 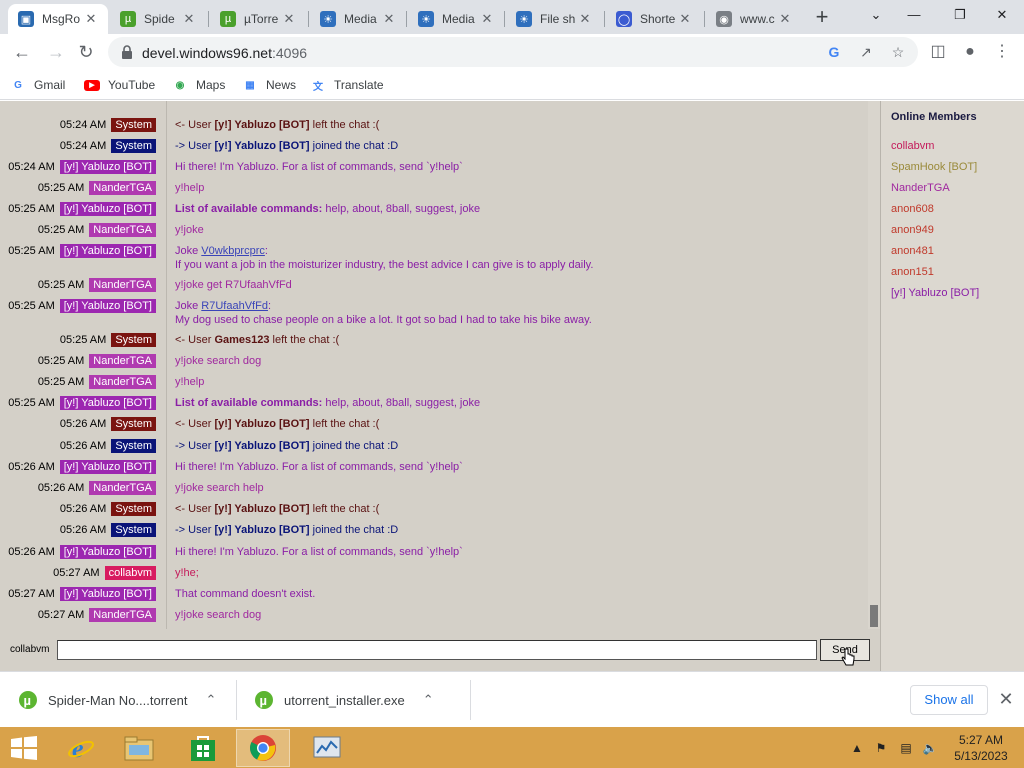 I want to click on online-member: anon151, so click(x=912, y=272).